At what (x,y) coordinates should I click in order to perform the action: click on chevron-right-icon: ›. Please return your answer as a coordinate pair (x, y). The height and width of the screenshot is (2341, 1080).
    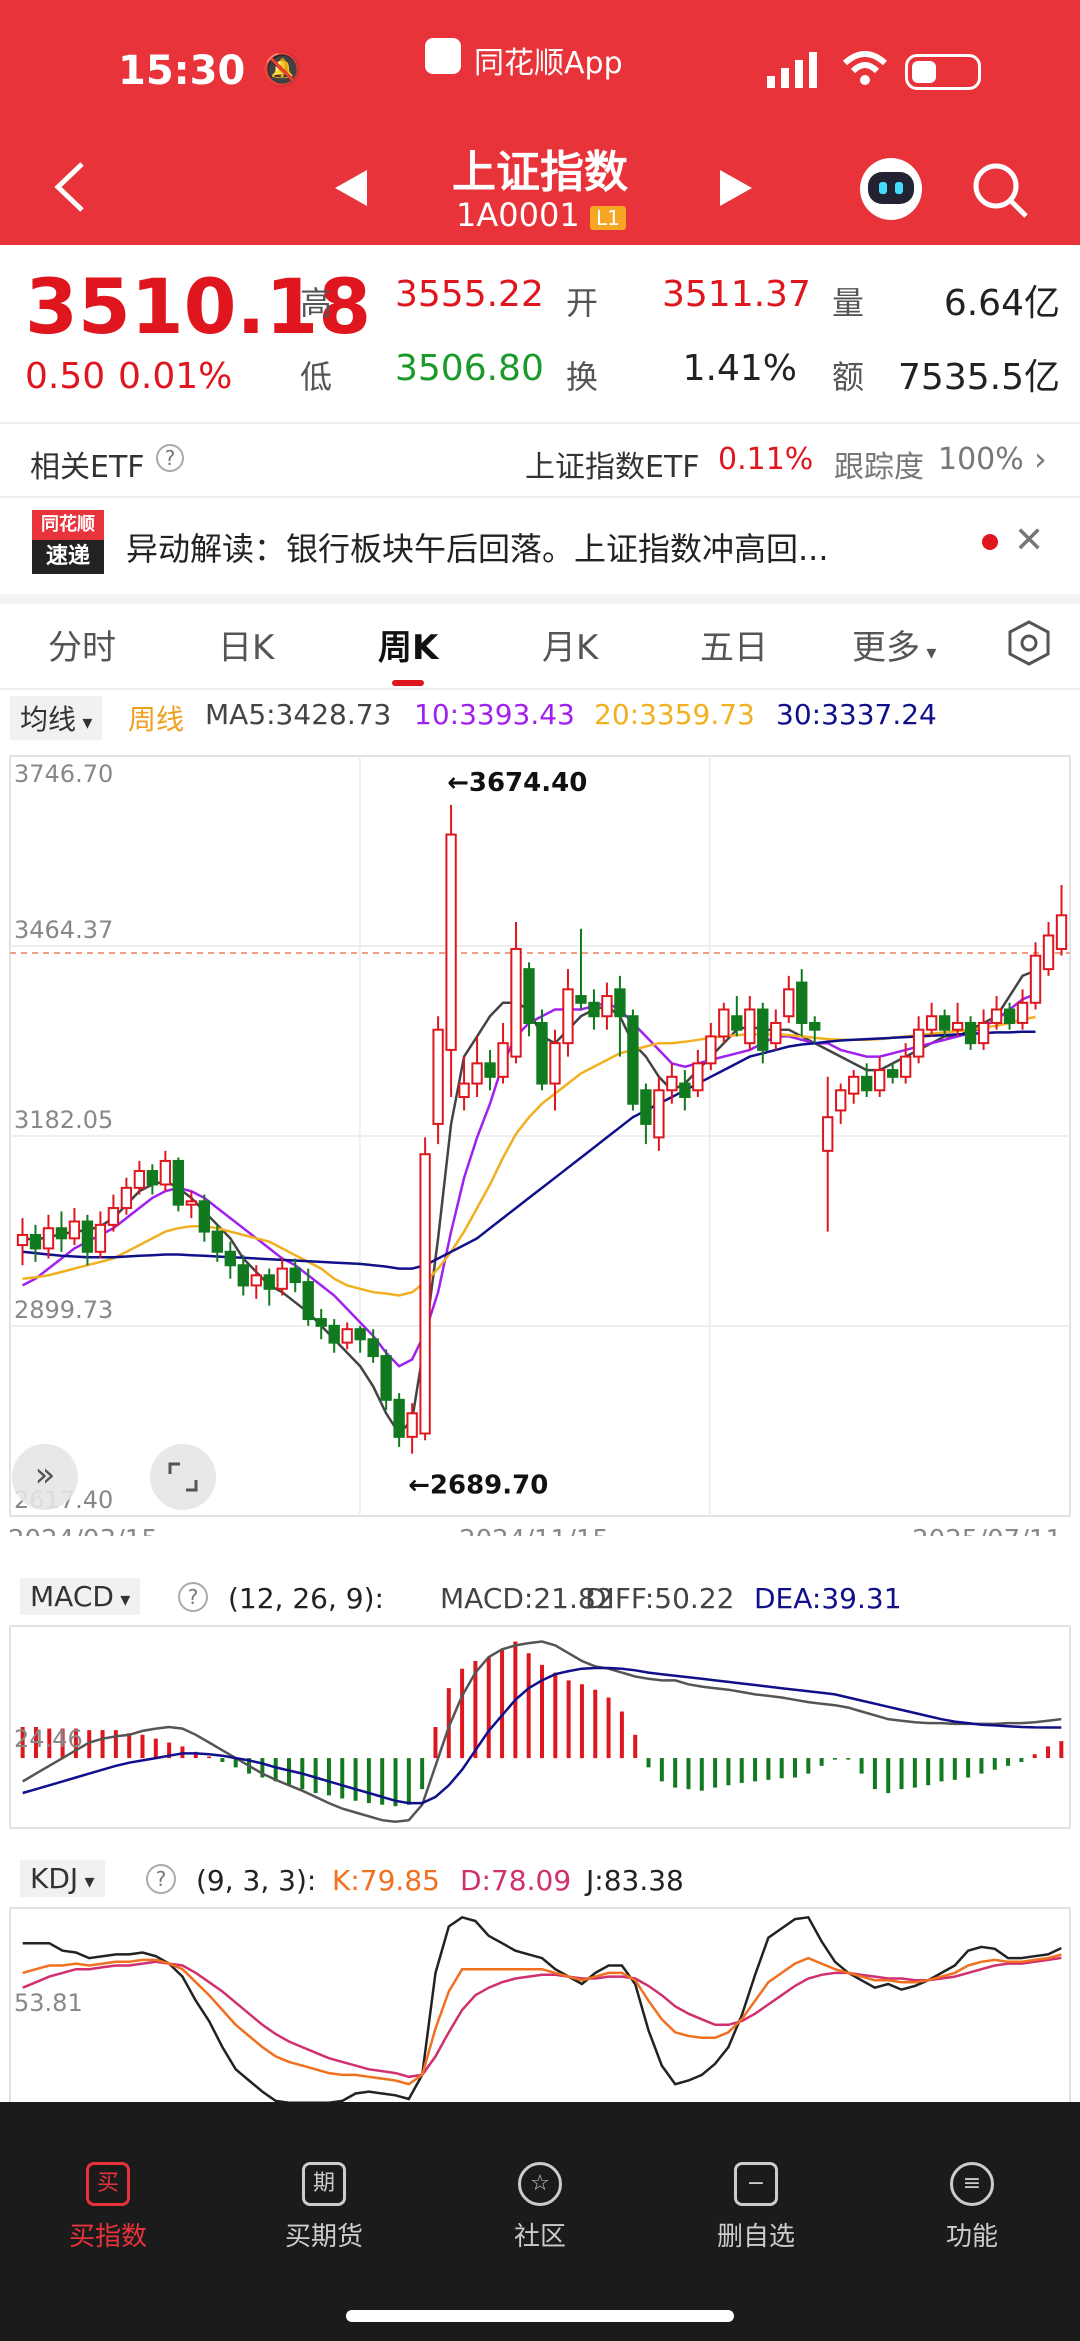
    Looking at the image, I should click on (1040, 459).